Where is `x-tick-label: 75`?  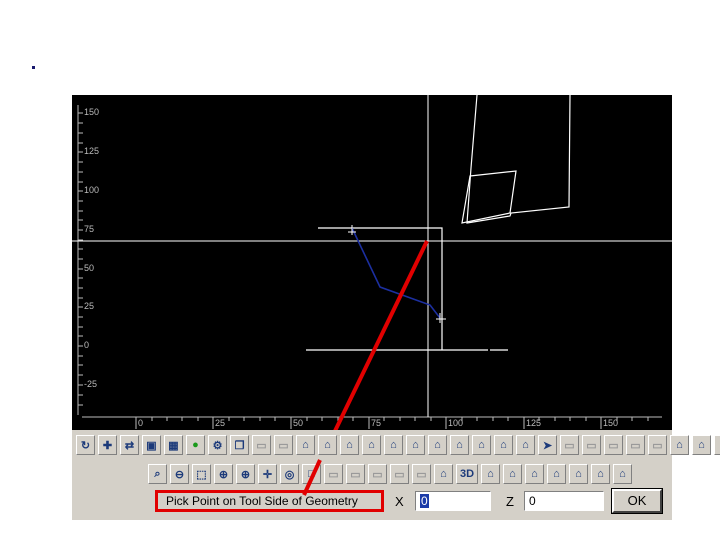 x-tick-label: 75 is located at coordinates (376, 423).